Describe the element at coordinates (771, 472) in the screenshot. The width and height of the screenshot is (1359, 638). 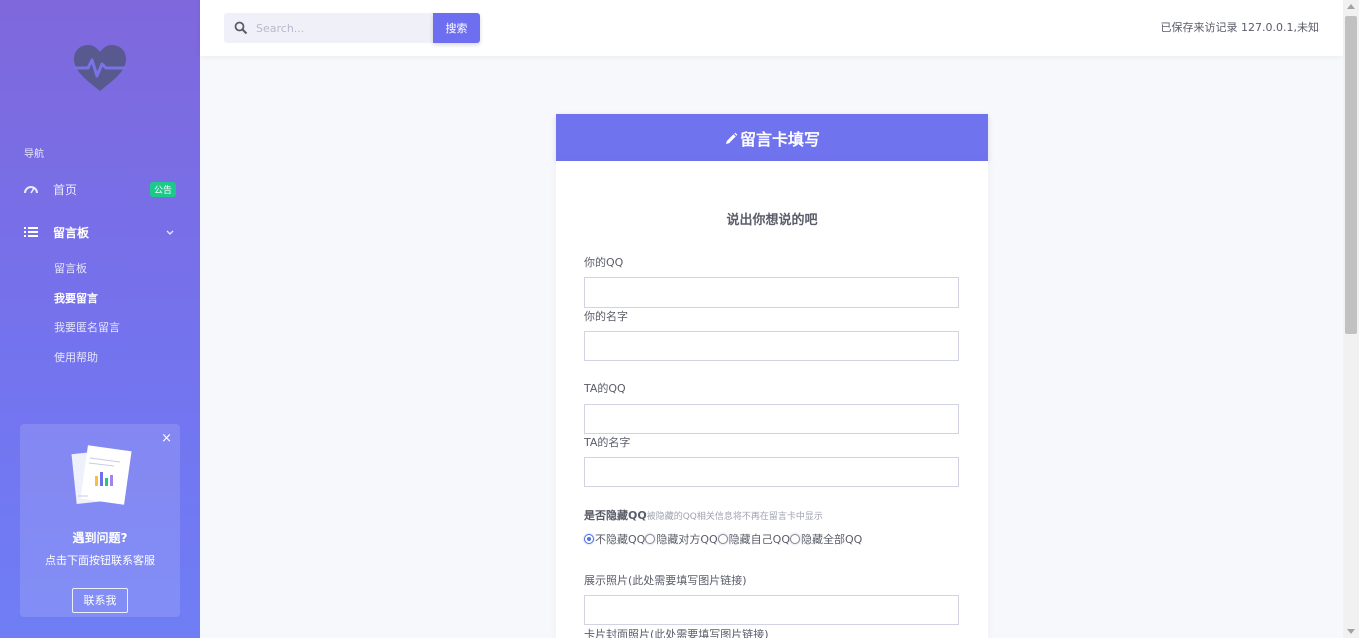
I see `ta-name-input` at that location.